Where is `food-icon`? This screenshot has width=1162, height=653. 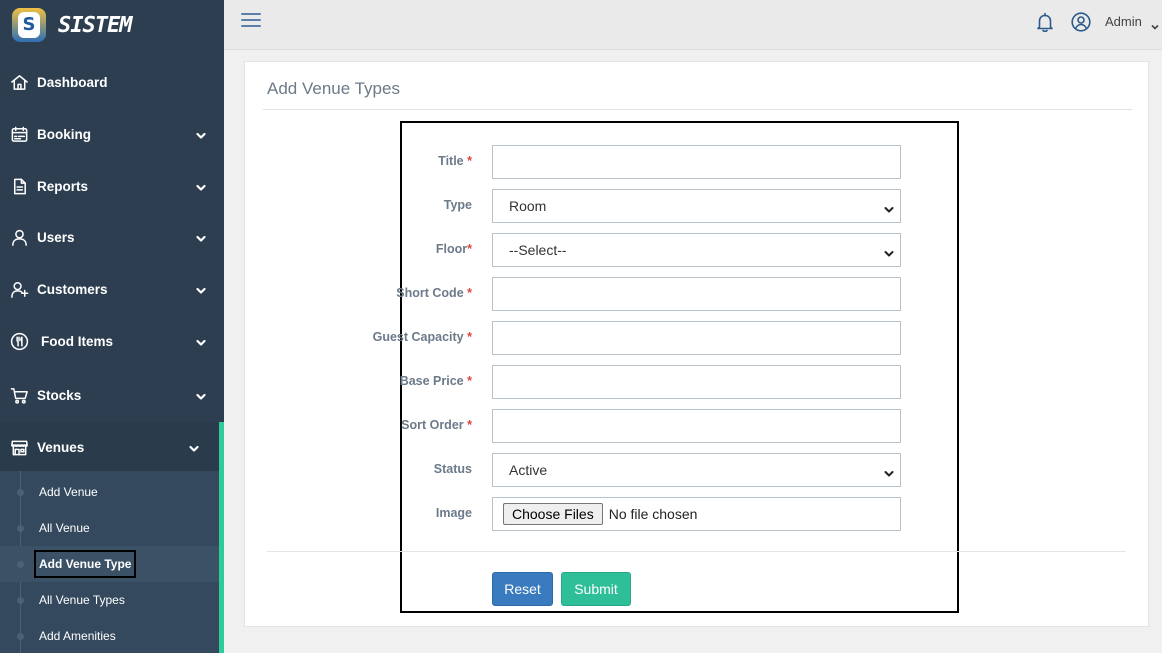 food-icon is located at coordinates (19, 341).